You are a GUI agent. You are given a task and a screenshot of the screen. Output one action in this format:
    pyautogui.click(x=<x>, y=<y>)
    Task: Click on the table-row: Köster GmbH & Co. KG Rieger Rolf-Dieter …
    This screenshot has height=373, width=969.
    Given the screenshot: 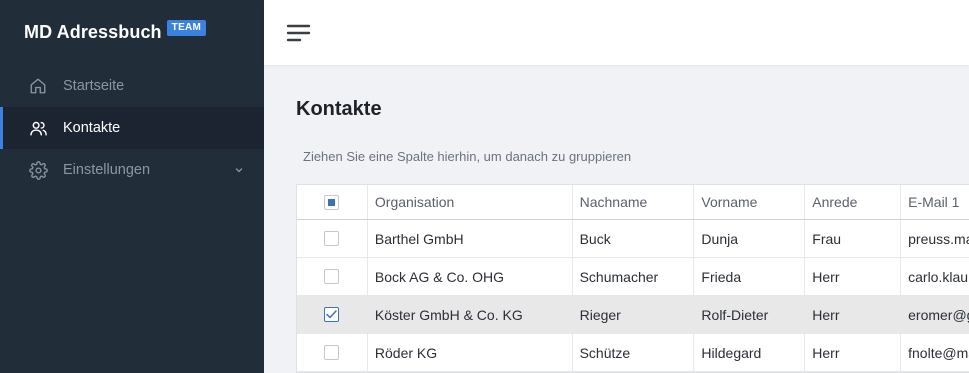 What is the action you would take?
    pyautogui.click(x=633, y=315)
    